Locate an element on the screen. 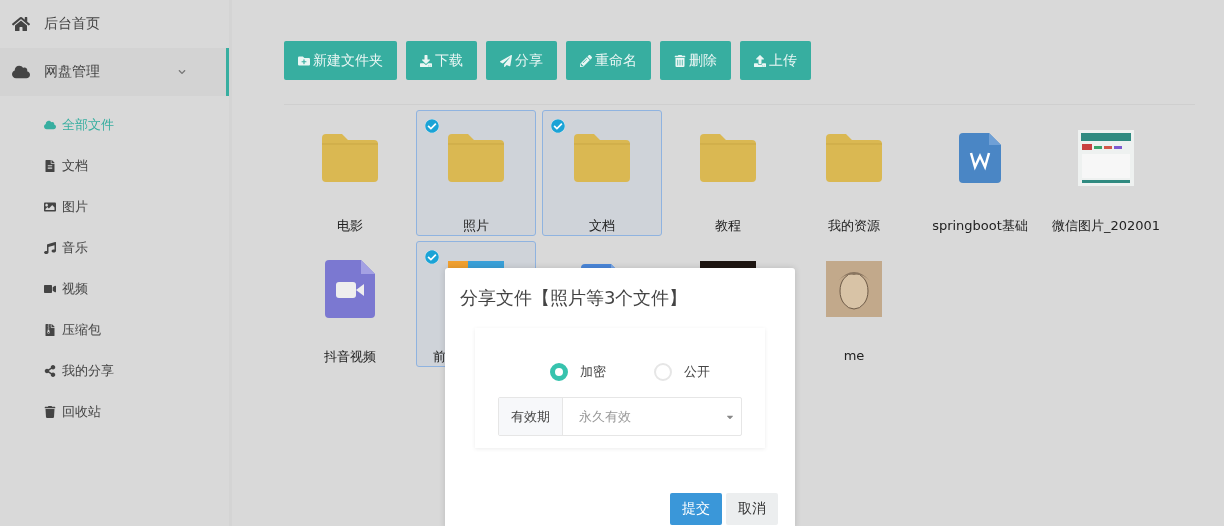  file-name: springboot基础 is located at coordinates (980, 226).